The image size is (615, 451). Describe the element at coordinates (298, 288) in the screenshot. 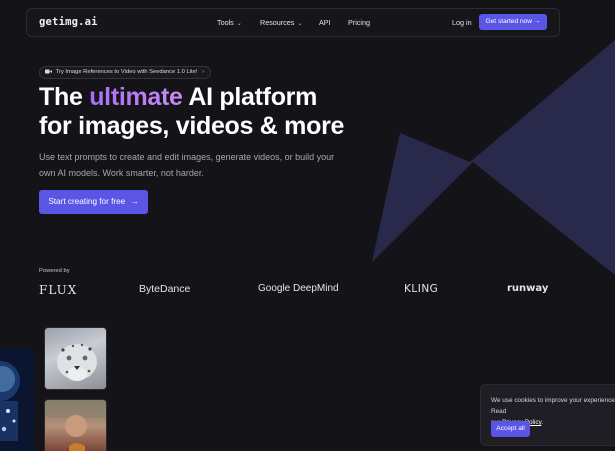

I see `brand-logo-google-deepmind: Google DeepMind` at that location.